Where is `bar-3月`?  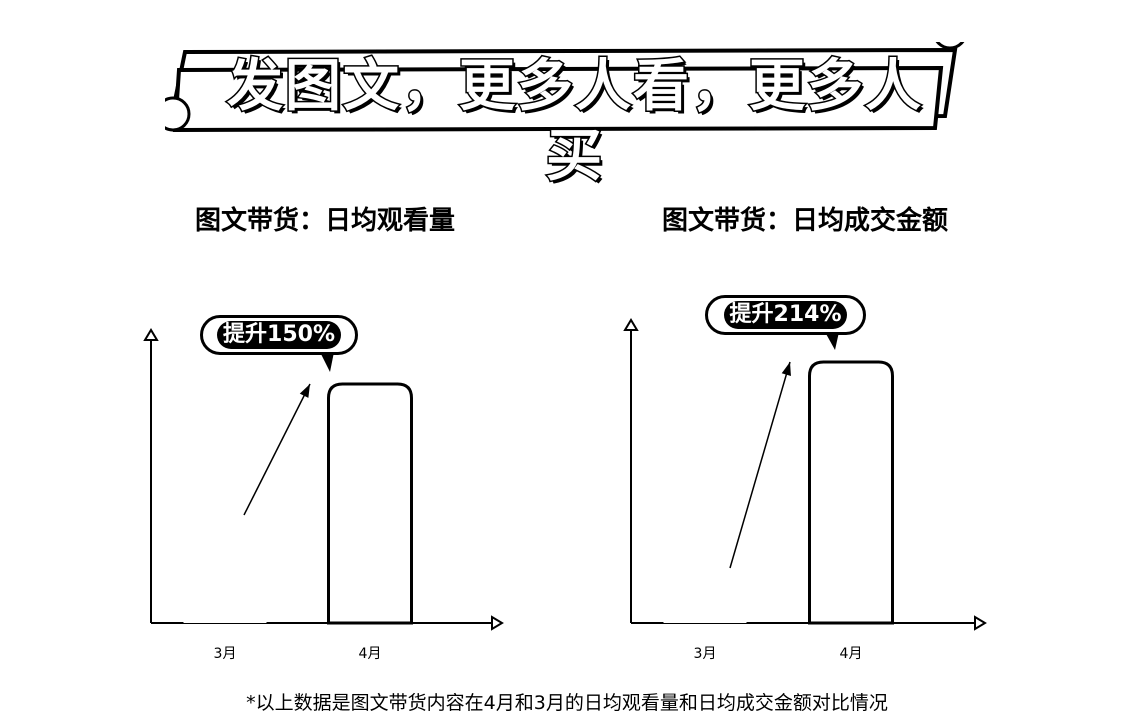
bar-3月 is located at coordinates (225, 575).